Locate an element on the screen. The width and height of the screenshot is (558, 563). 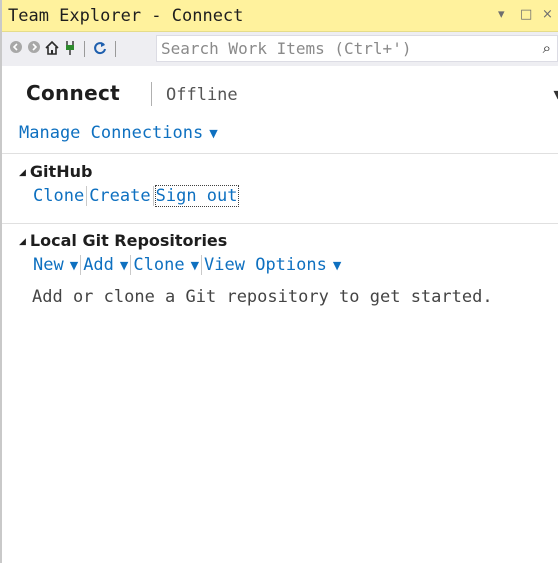
local-repos-links: New ▼ Add ▼ Clone ▼ View Options ▼ is located at coordinates (187, 266).